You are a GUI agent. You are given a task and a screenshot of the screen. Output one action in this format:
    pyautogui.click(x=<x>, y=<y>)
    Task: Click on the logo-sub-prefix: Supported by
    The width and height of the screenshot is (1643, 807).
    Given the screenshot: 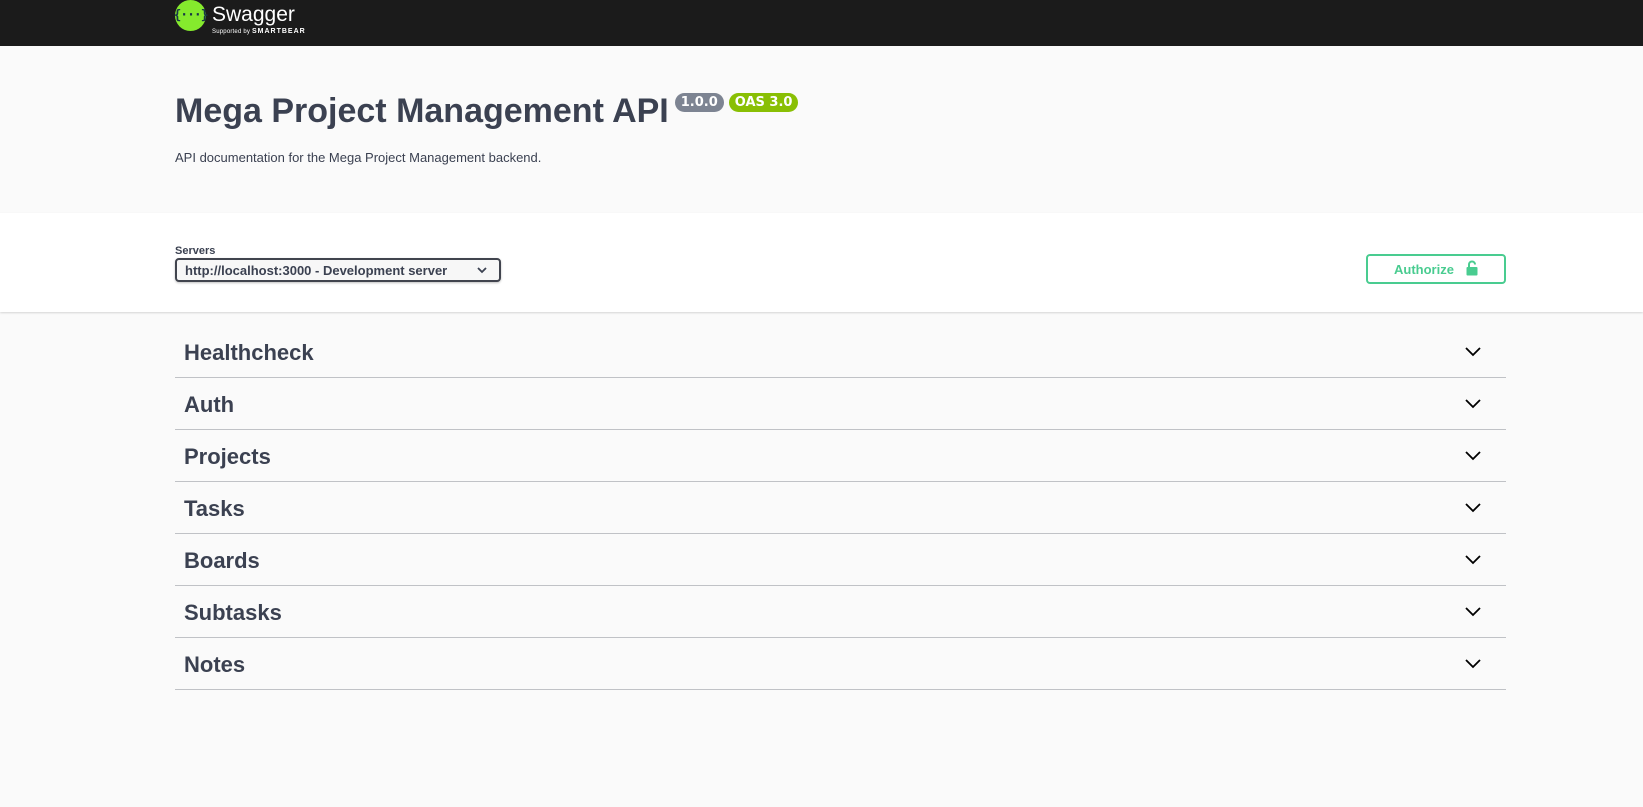 What is the action you would take?
    pyautogui.click(x=231, y=32)
    